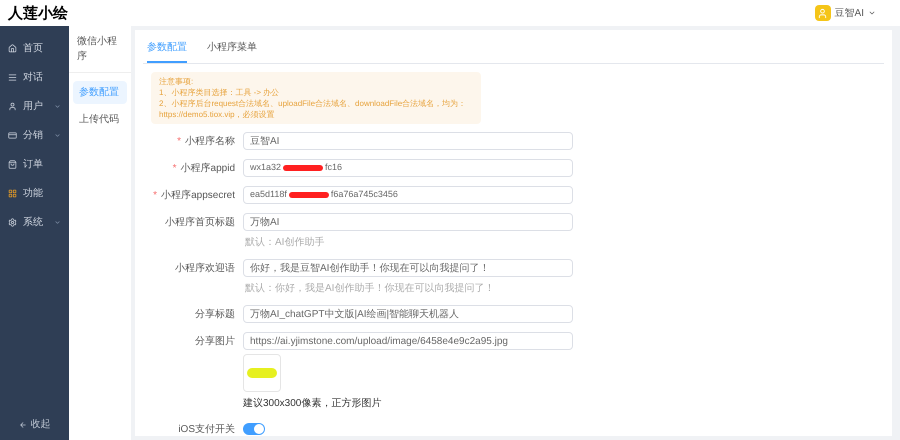 The image size is (900, 440). What do you see at coordinates (176, 81) in the screenshot?
I see `notice-title: 注意事项:` at bounding box center [176, 81].